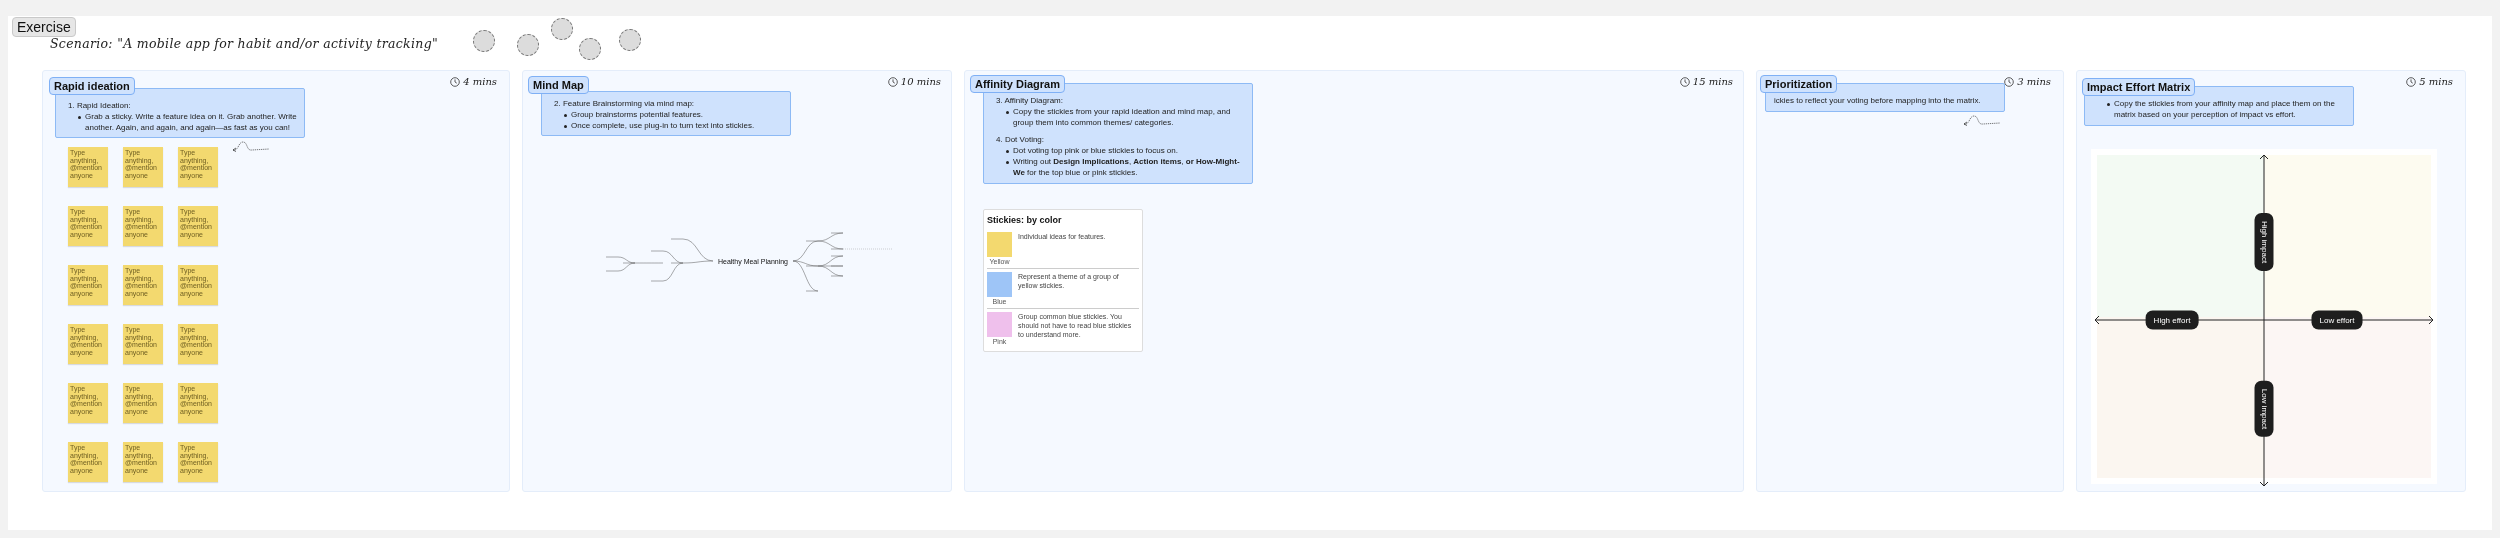 The height and width of the screenshot is (538, 2500). What do you see at coordinates (191, 122) in the screenshot?
I see `instruction-text: Grab a sticky. Write a feature idea on it. Grab another. Write another. Again, and again, and again—as fast as you can!` at bounding box center [191, 122].